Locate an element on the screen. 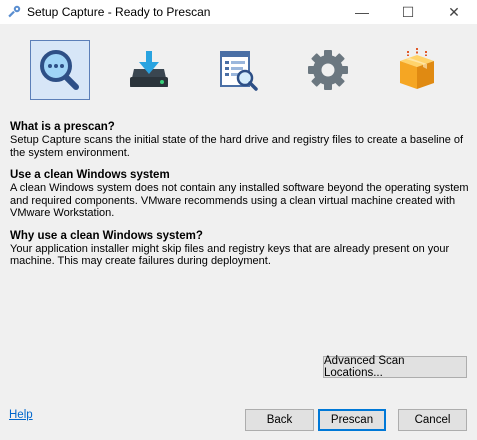  gear-icon is located at coordinates (328, 70).